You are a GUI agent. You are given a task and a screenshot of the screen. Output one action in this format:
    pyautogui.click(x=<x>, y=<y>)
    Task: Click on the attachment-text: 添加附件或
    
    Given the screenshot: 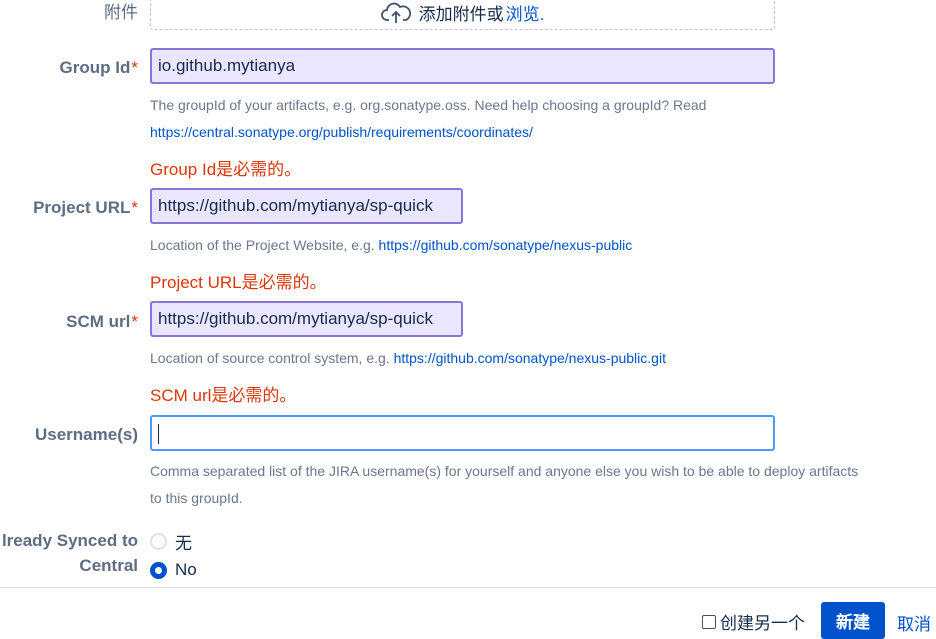 What is the action you would take?
    pyautogui.click(x=461, y=14)
    